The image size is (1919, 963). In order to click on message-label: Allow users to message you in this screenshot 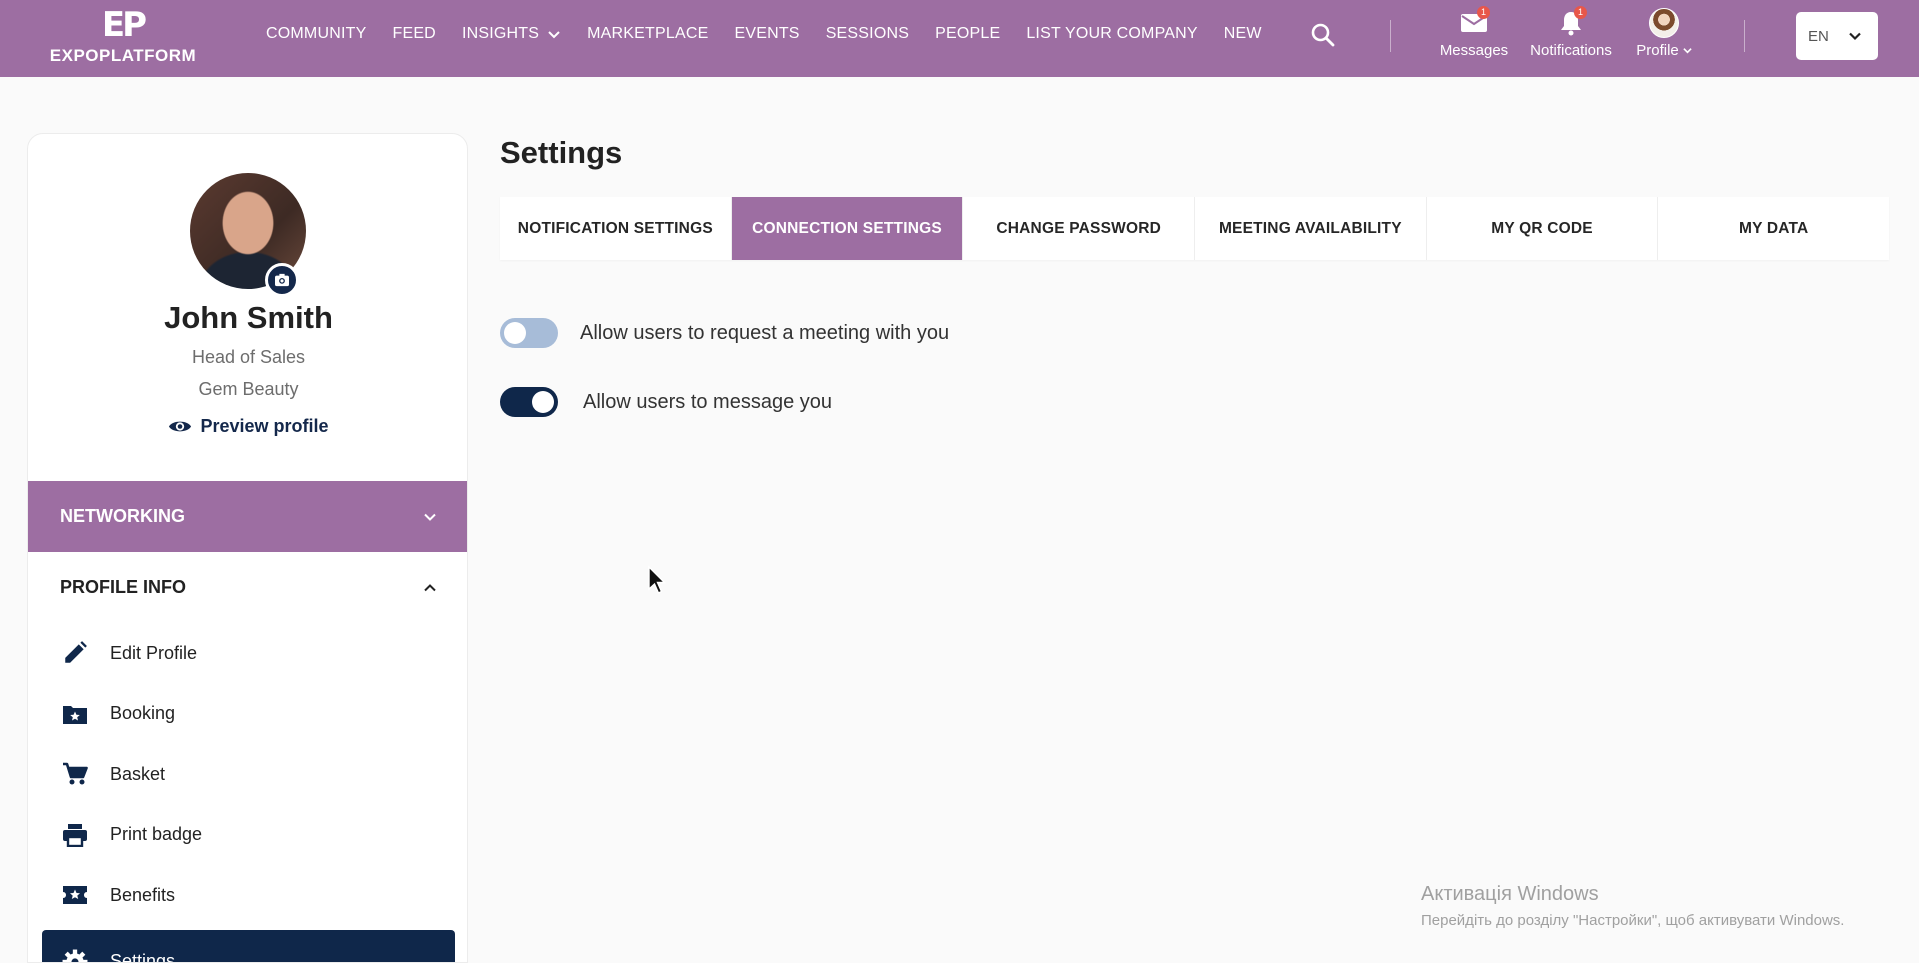, I will do `click(707, 402)`.